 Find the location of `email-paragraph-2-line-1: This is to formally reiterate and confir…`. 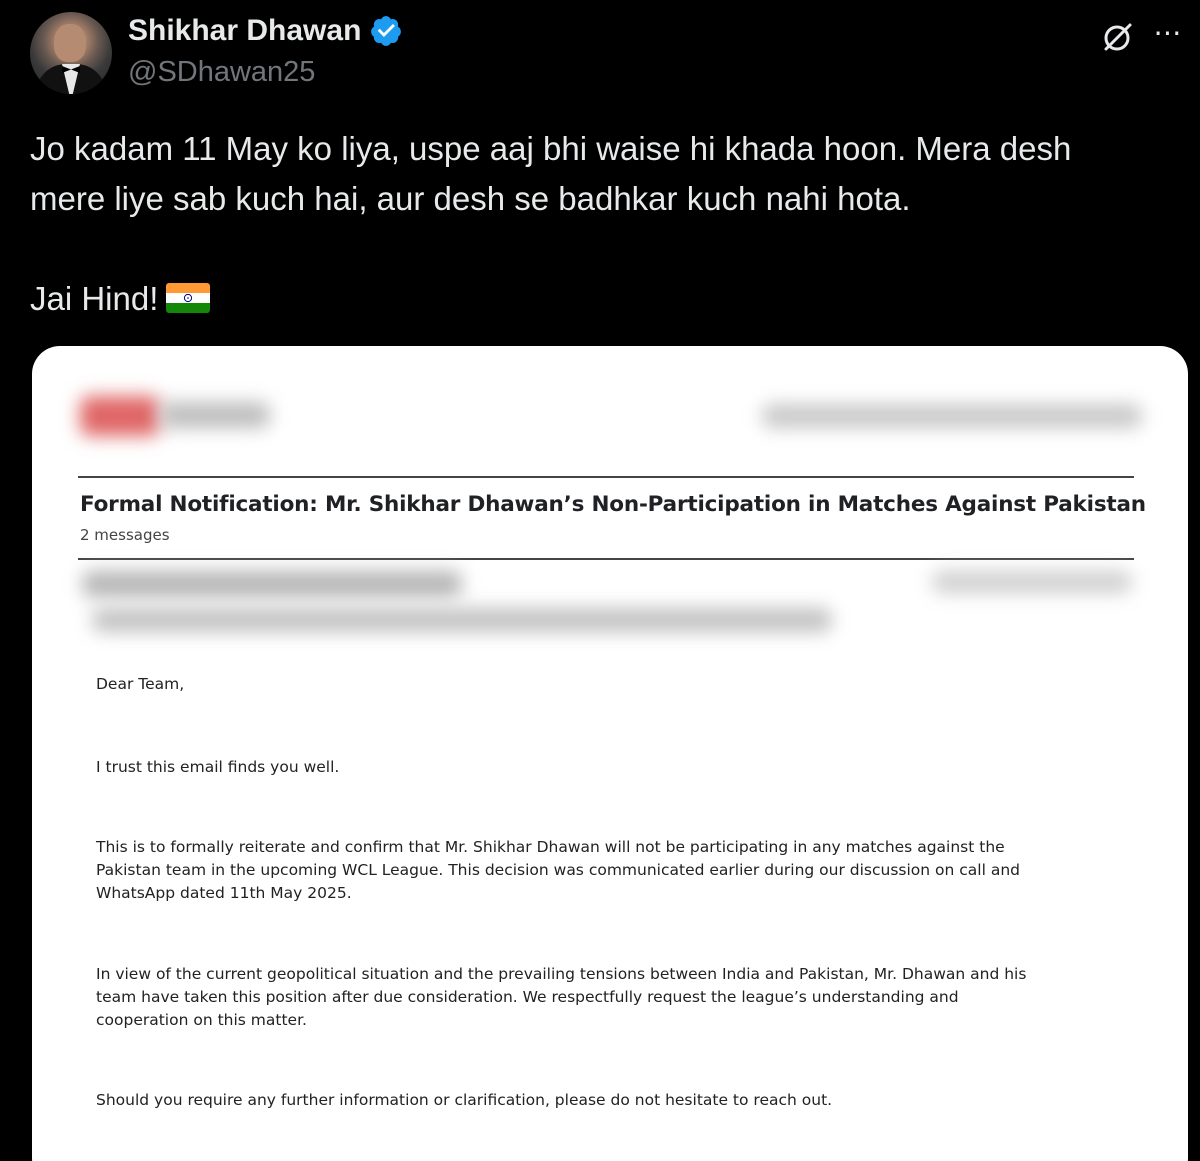

email-paragraph-2-line-1: This is to formally reiterate and confir… is located at coordinates (550, 847).